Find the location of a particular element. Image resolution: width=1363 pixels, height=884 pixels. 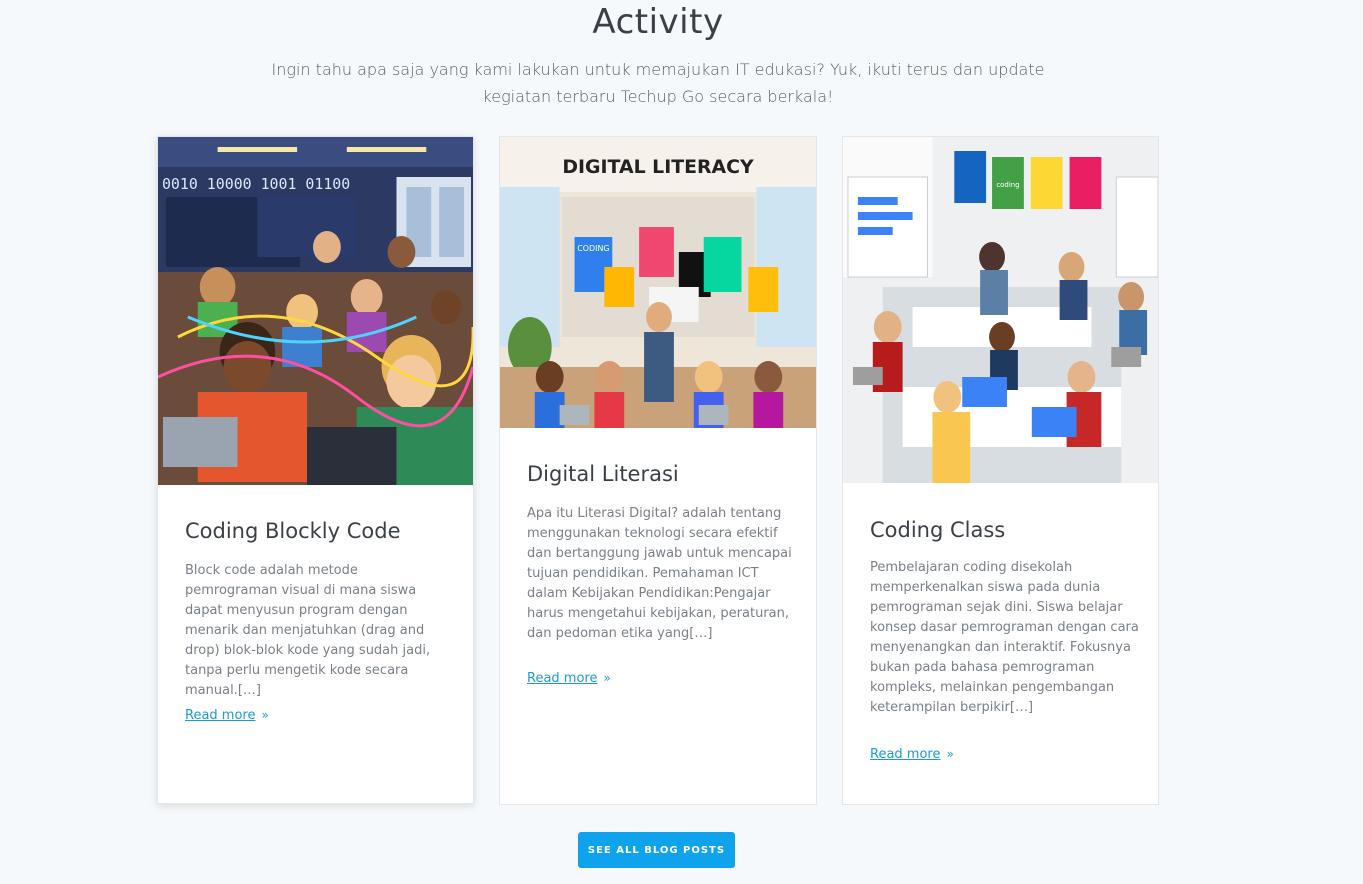

post-title: Coding Class is located at coordinates (937, 530).